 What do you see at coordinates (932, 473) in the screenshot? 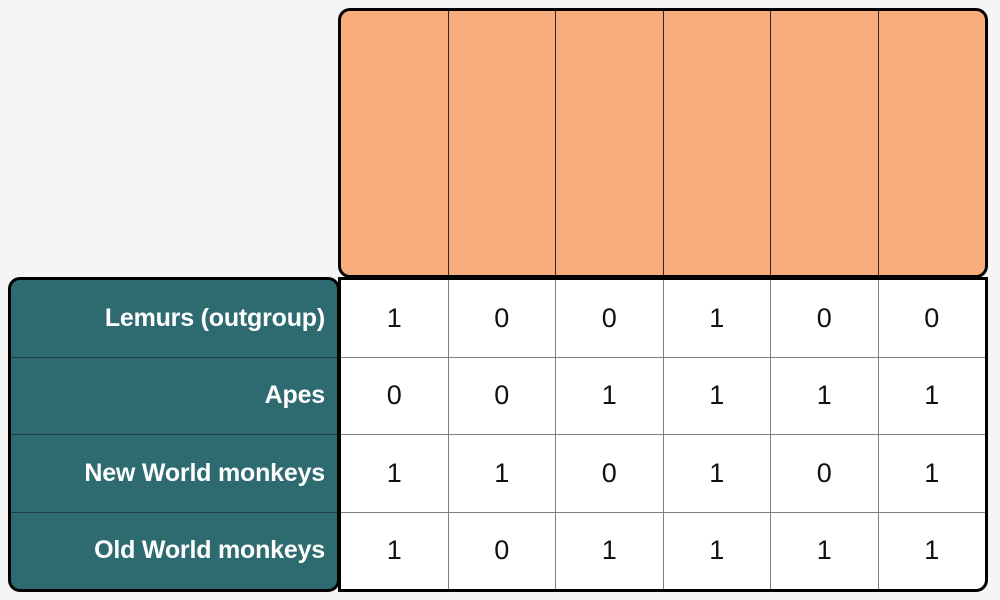
I see `data-cell-2-5: 1` at bounding box center [932, 473].